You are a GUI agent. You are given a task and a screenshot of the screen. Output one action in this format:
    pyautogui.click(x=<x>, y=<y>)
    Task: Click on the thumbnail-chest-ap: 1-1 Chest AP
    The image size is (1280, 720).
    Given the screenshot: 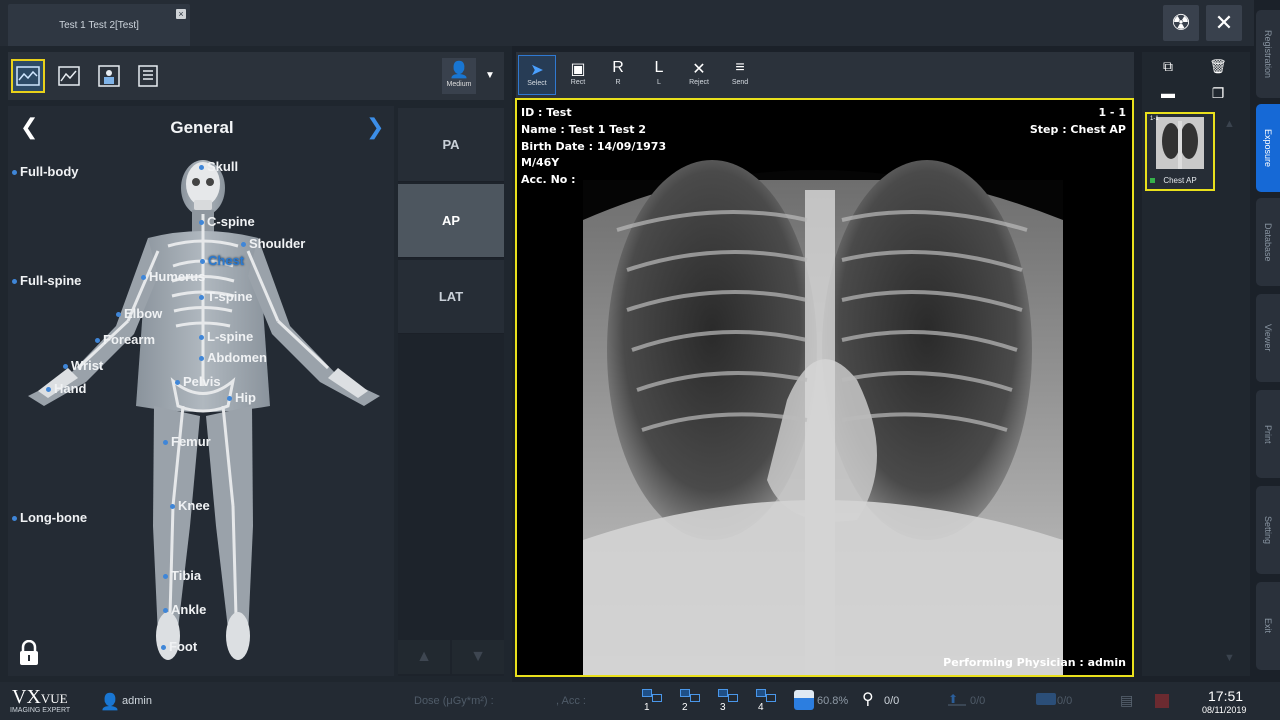 What is the action you would take?
    pyautogui.click(x=1180, y=151)
    